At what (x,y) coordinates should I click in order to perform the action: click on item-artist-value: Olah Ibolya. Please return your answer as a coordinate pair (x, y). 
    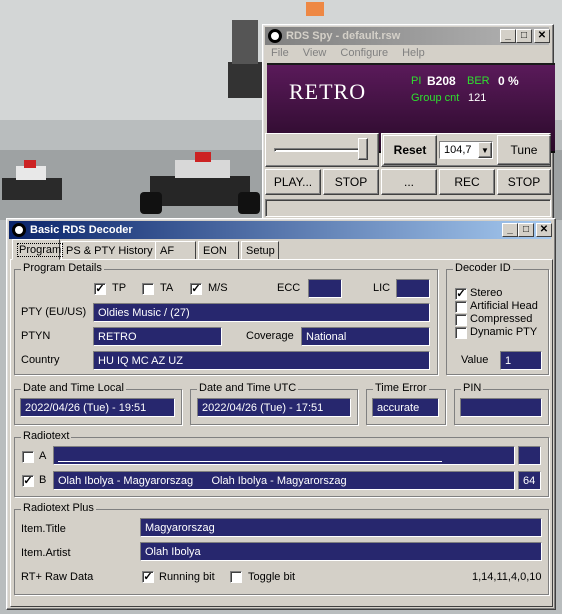
    Looking at the image, I should click on (173, 551).